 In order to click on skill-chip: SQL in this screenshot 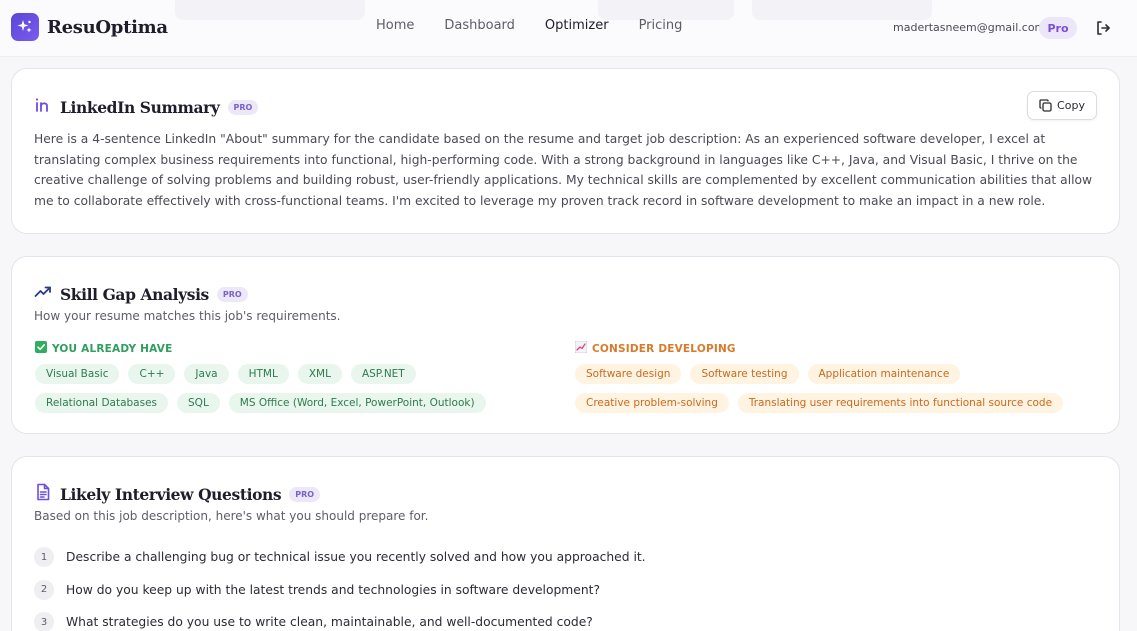, I will do `click(198, 403)`.